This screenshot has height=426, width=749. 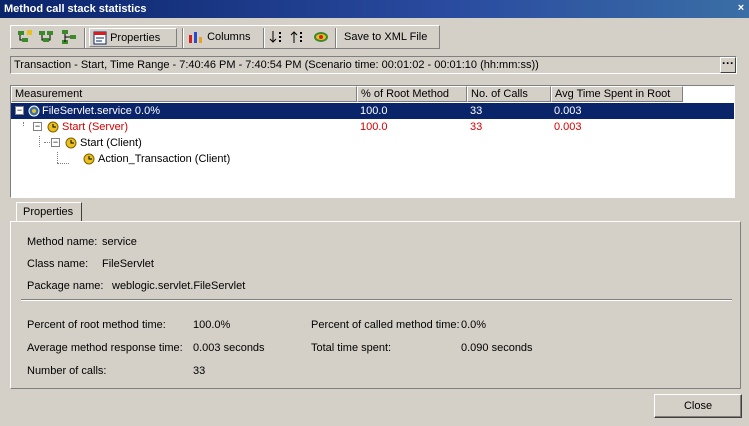 I want to click on method-name-row: Method name: service, so click(x=82, y=242).